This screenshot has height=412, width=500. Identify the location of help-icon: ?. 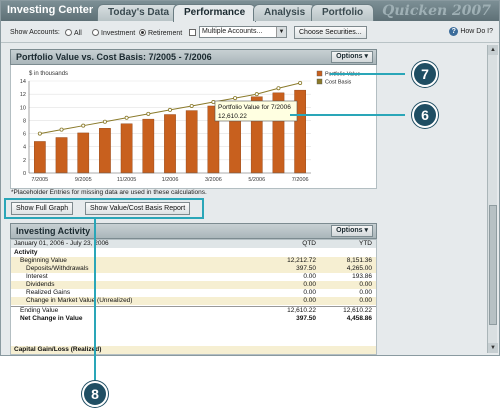
(454, 31).